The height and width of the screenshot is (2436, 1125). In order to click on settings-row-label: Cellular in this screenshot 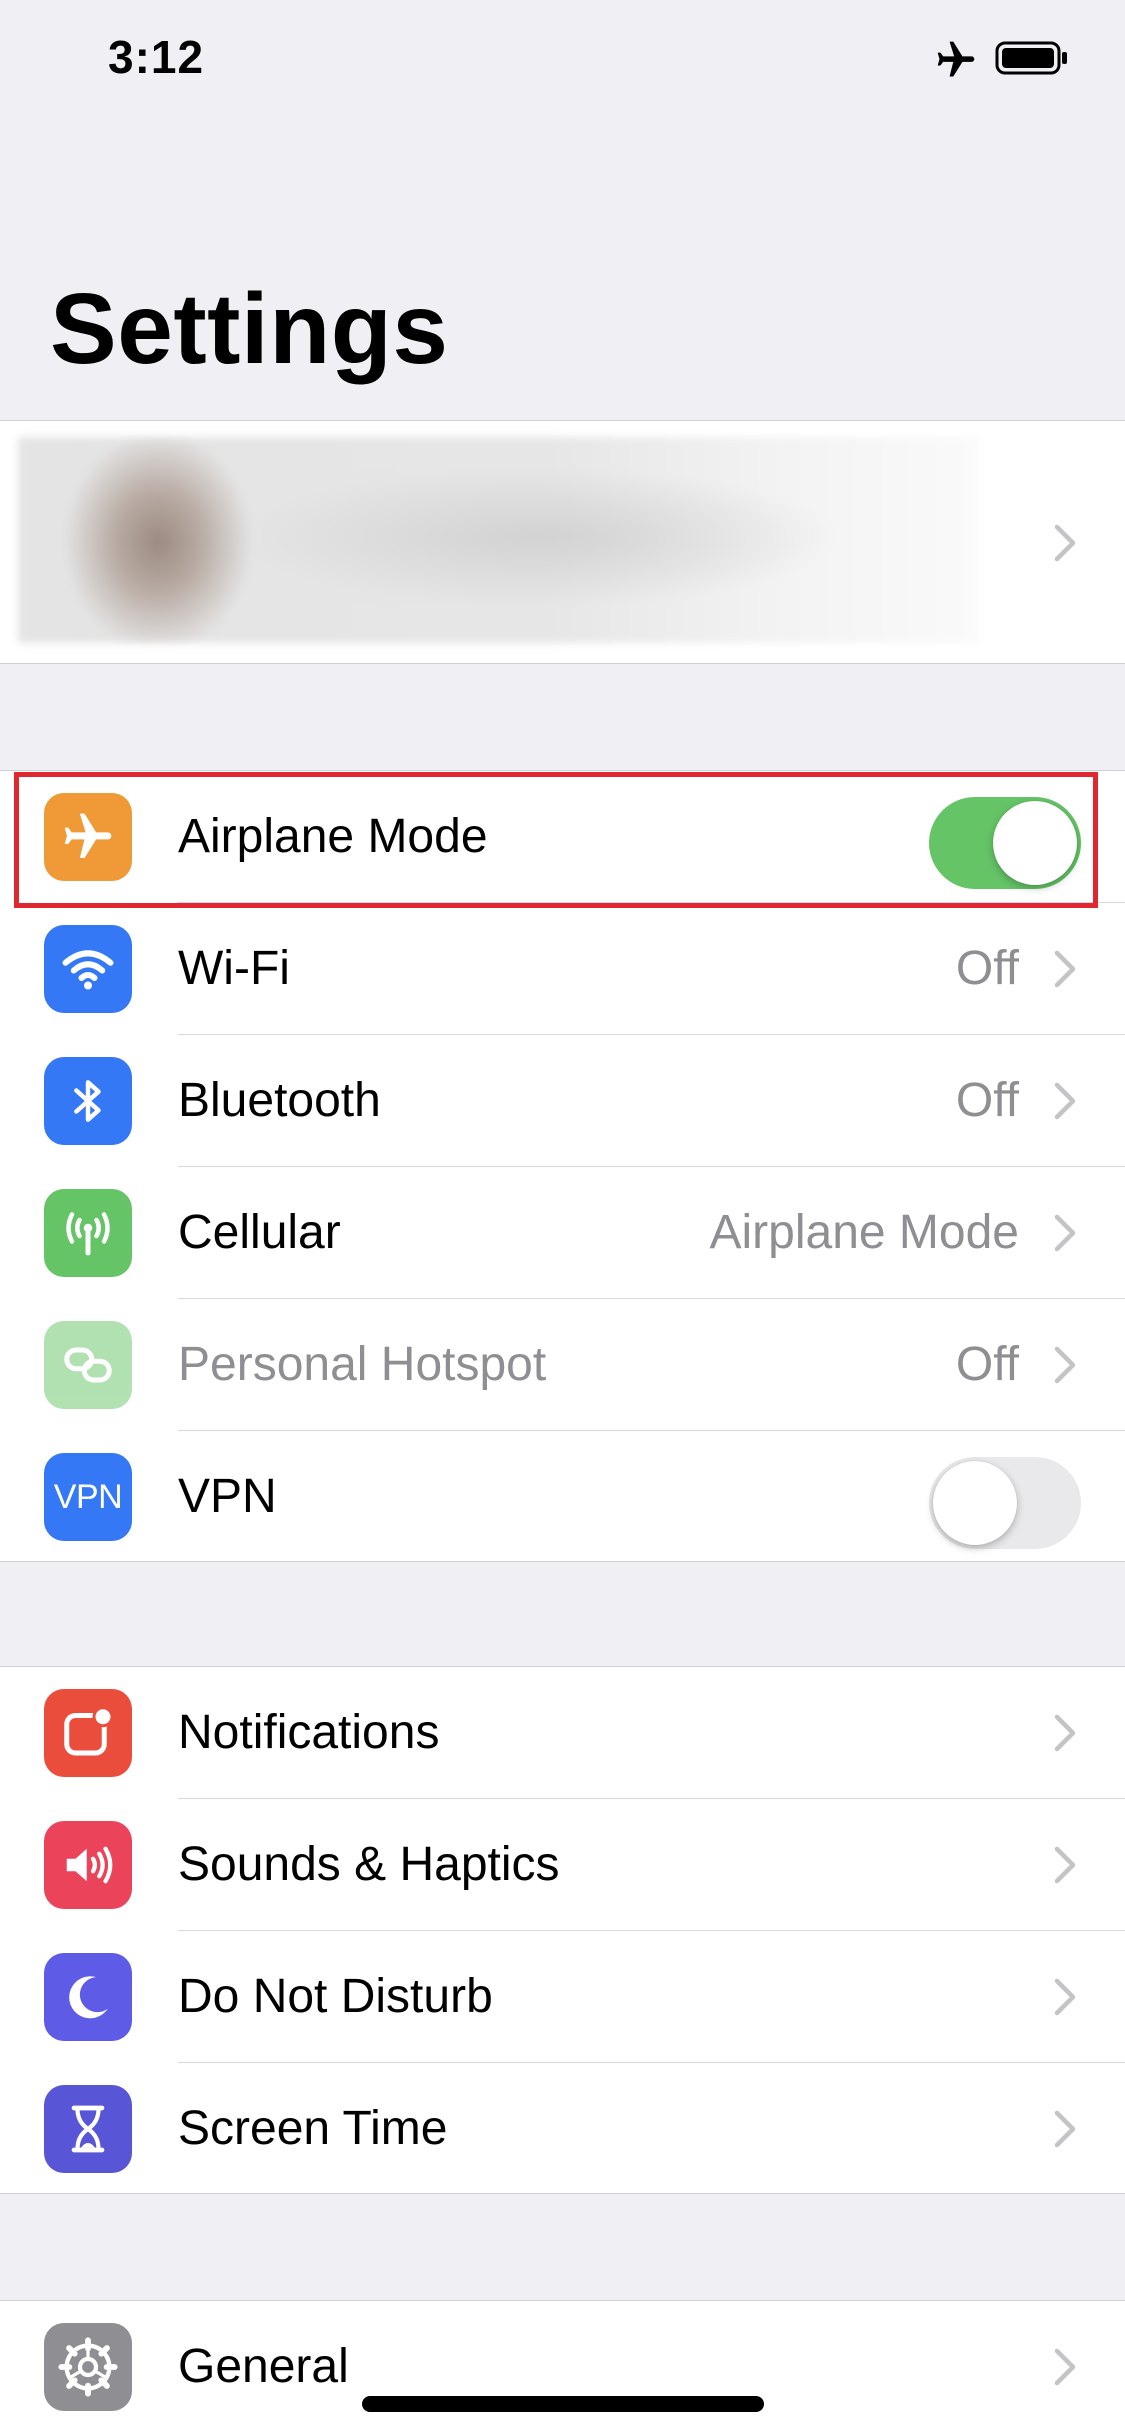, I will do `click(259, 1232)`.